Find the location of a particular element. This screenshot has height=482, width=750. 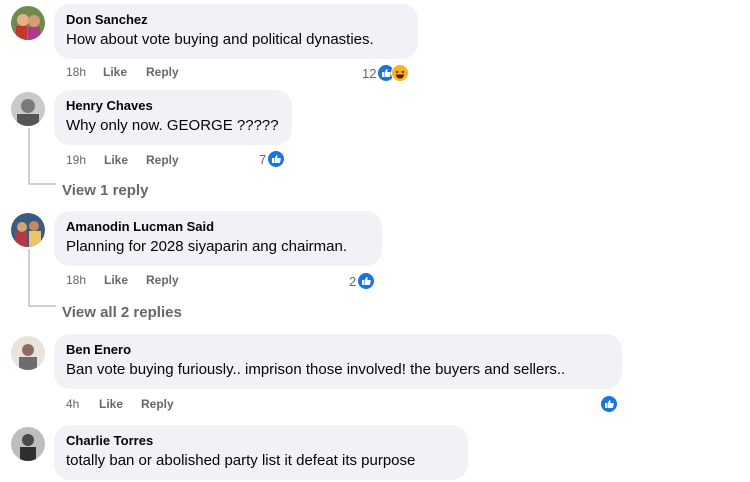

comment-author: Henry Chaves is located at coordinates (173, 105).